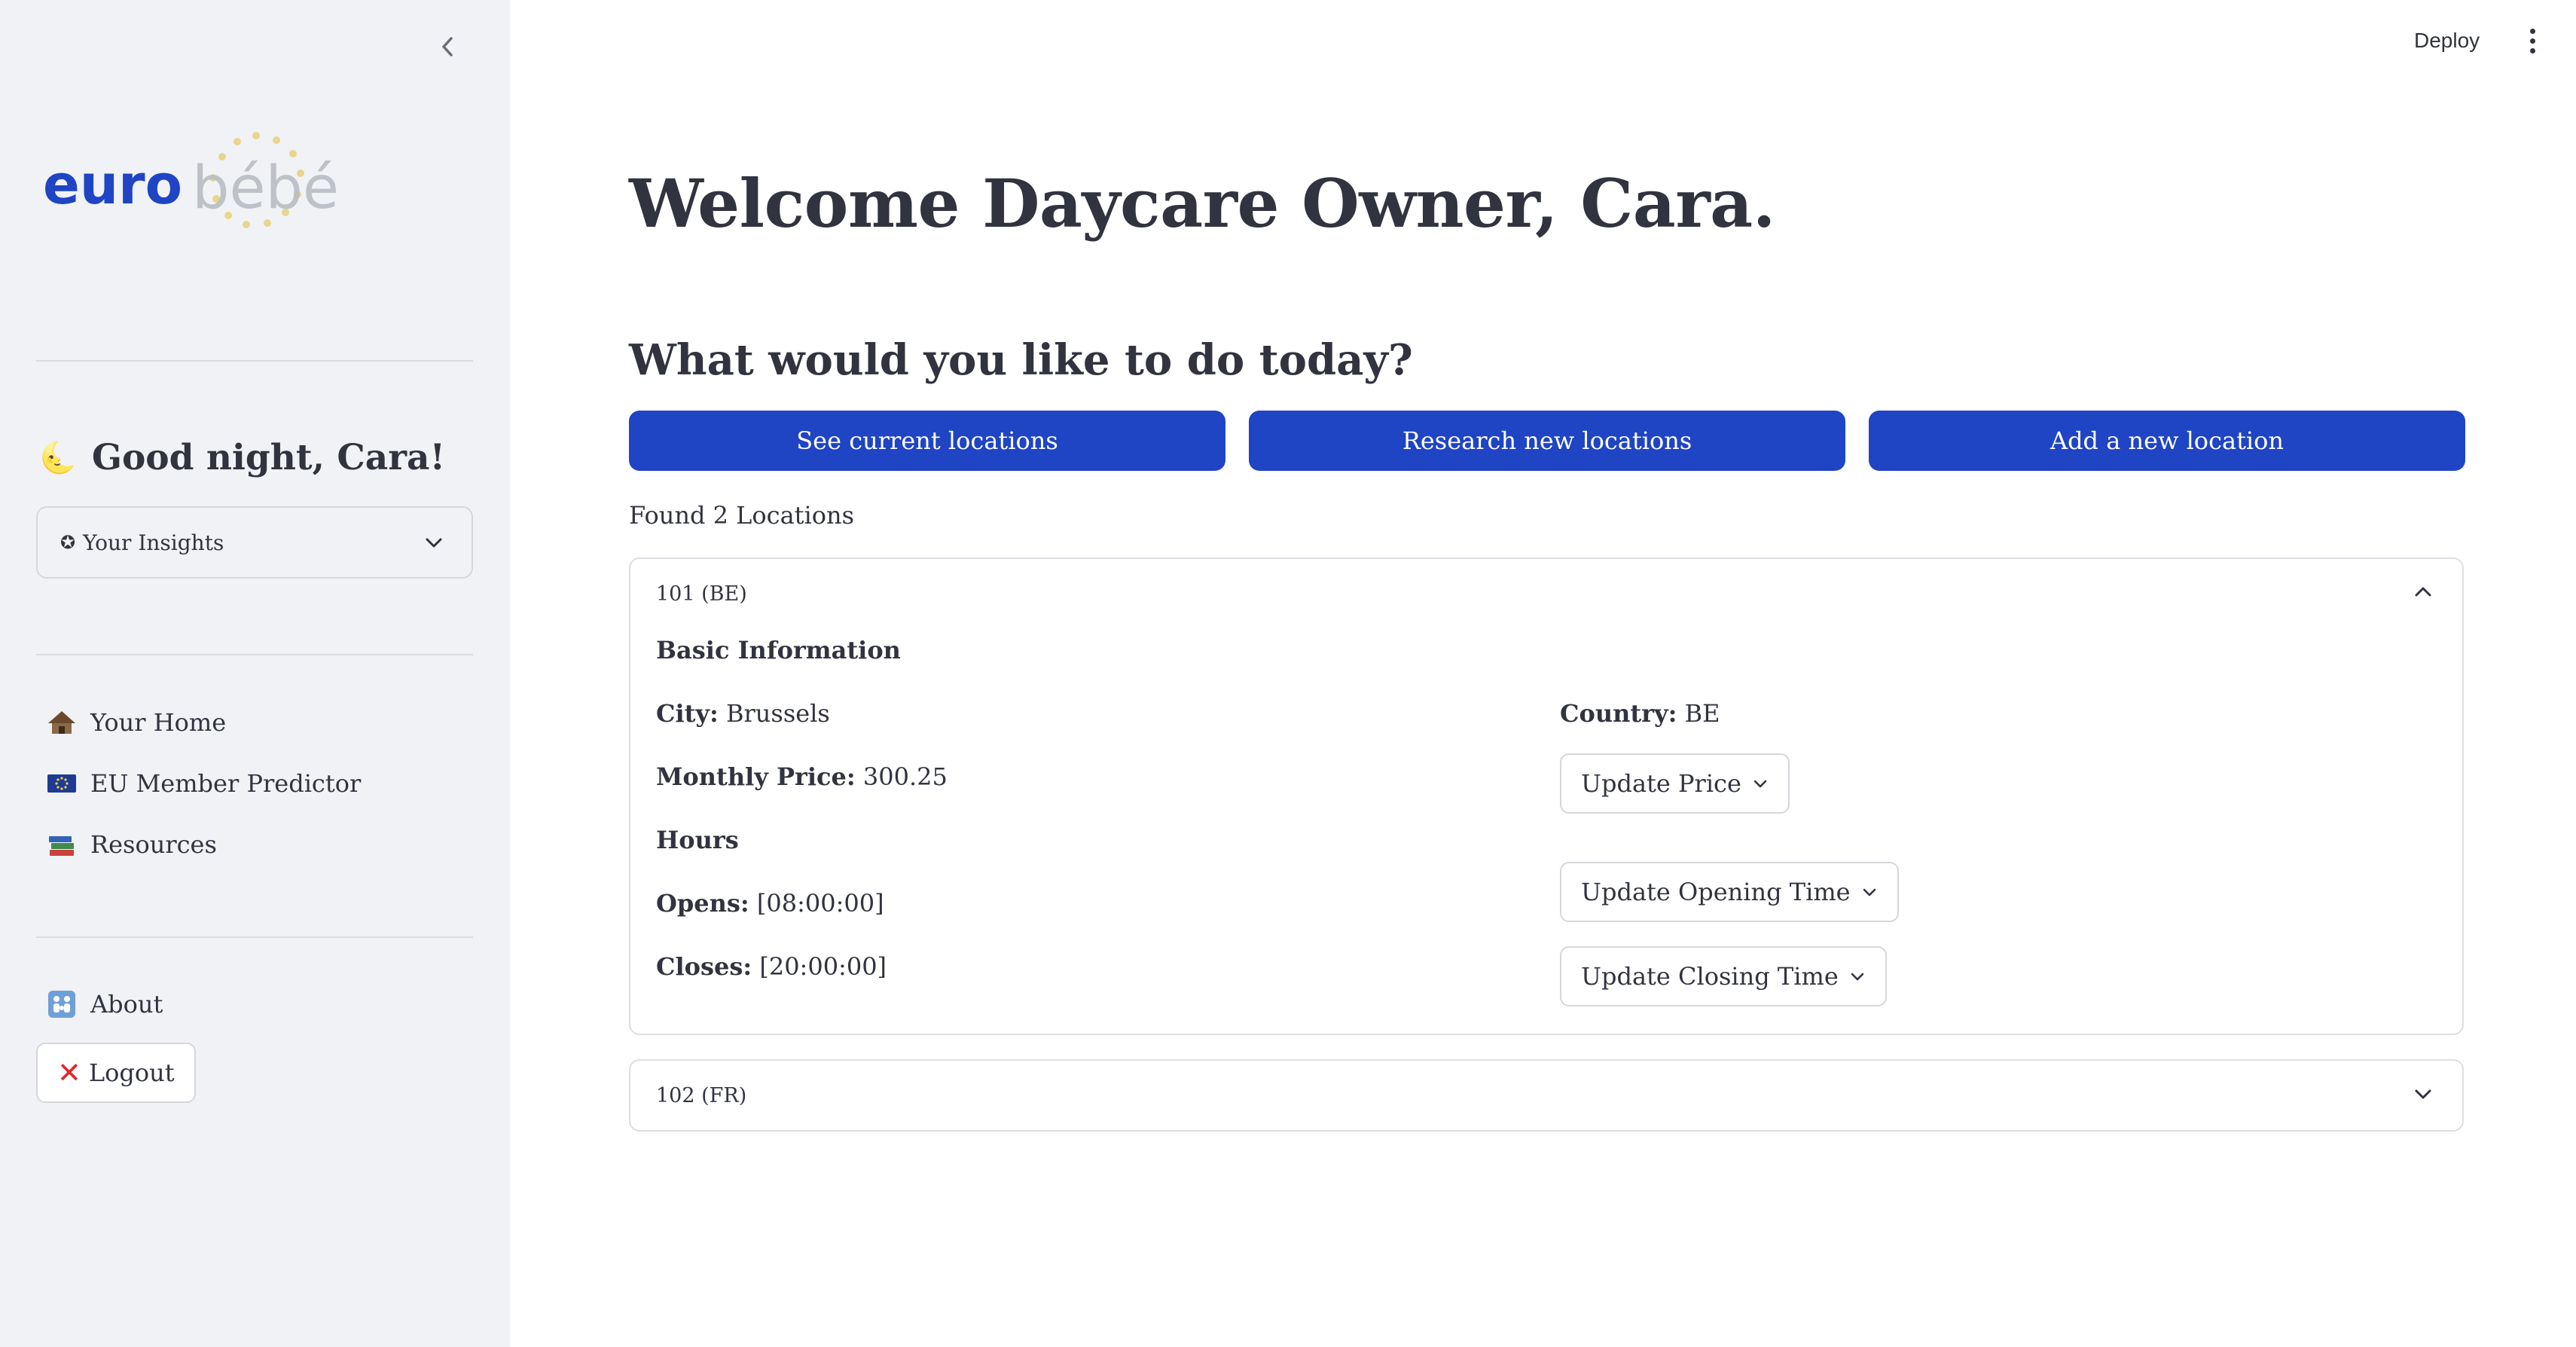  I want to click on expander-header: 101 (BE), so click(702, 593).